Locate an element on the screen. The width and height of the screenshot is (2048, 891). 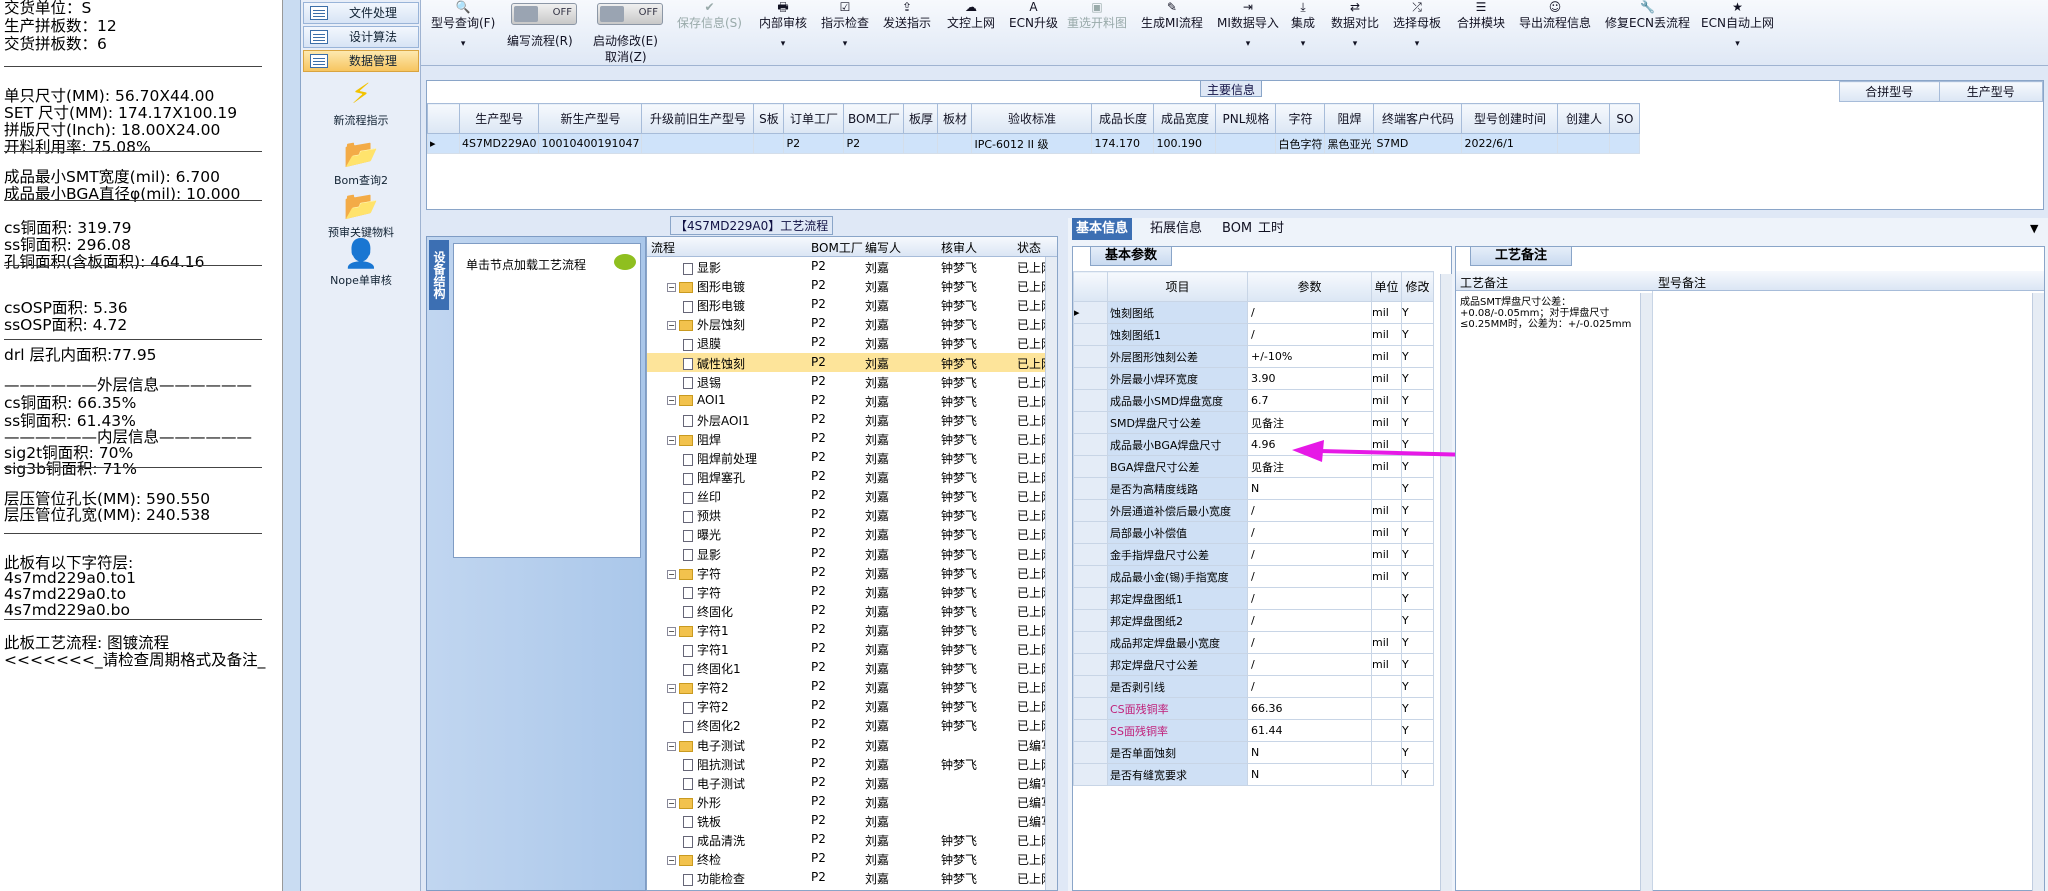
tree-row: 阻焊前处理 P2 刘嘉 钟梦飞 已上网 is located at coordinates (850, 457).